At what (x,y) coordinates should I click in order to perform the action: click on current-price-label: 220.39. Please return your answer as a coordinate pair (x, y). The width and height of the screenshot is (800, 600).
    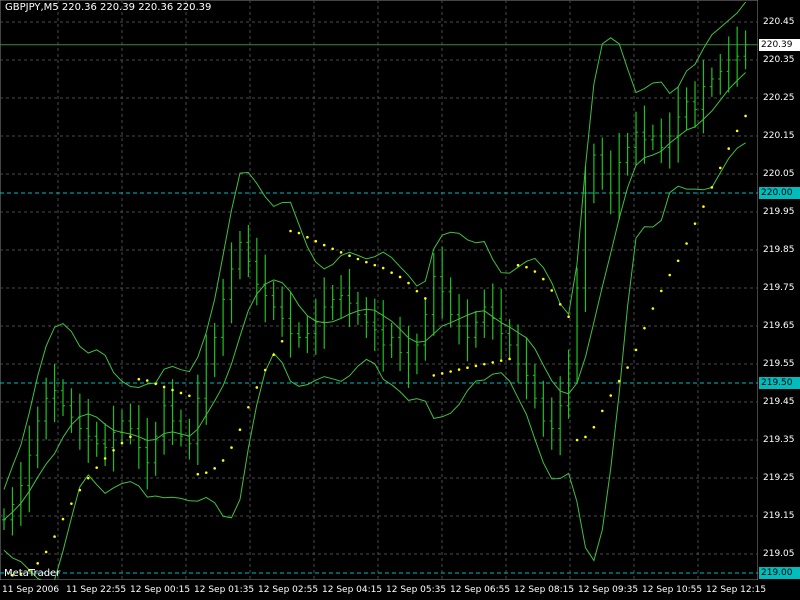
    Looking at the image, I should click on (779, 44).